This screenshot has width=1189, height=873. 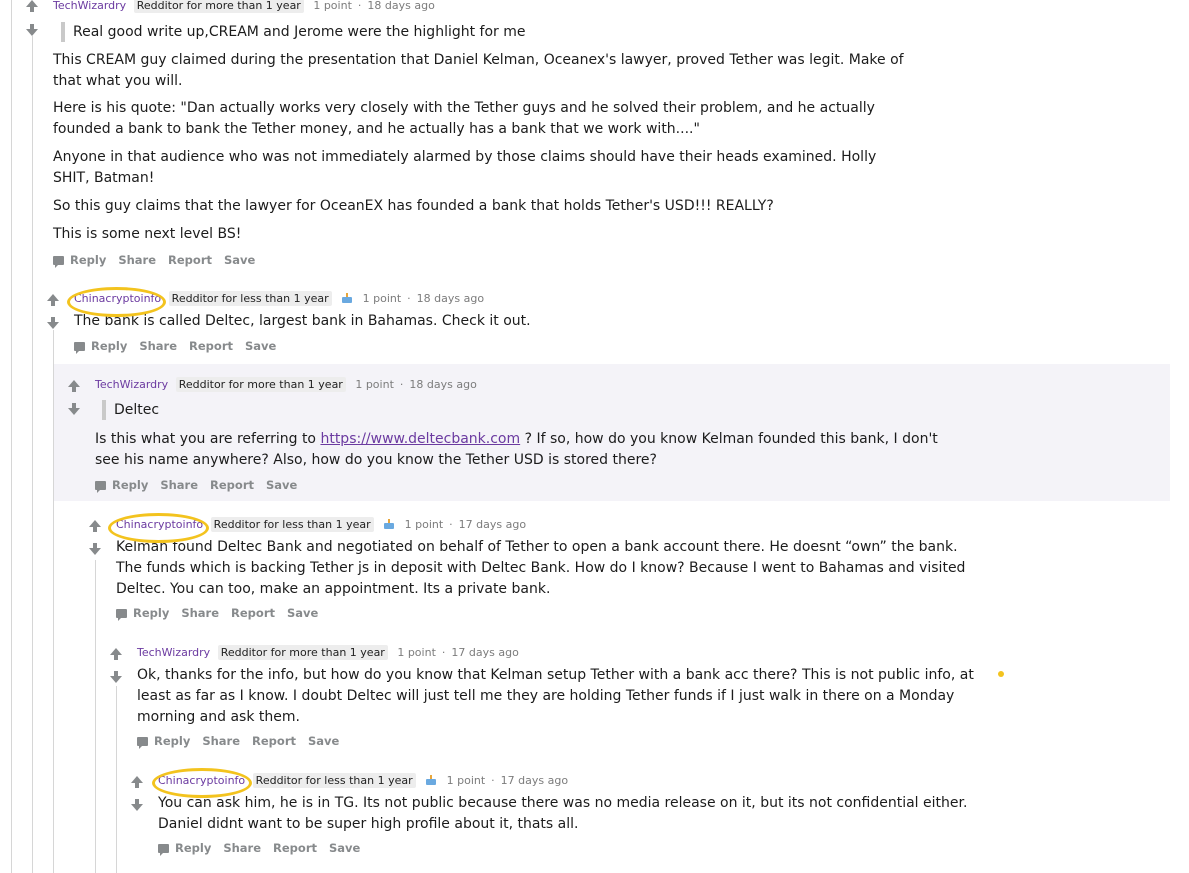 I want to click on annotation-mark, so click(x=1001, y=674).